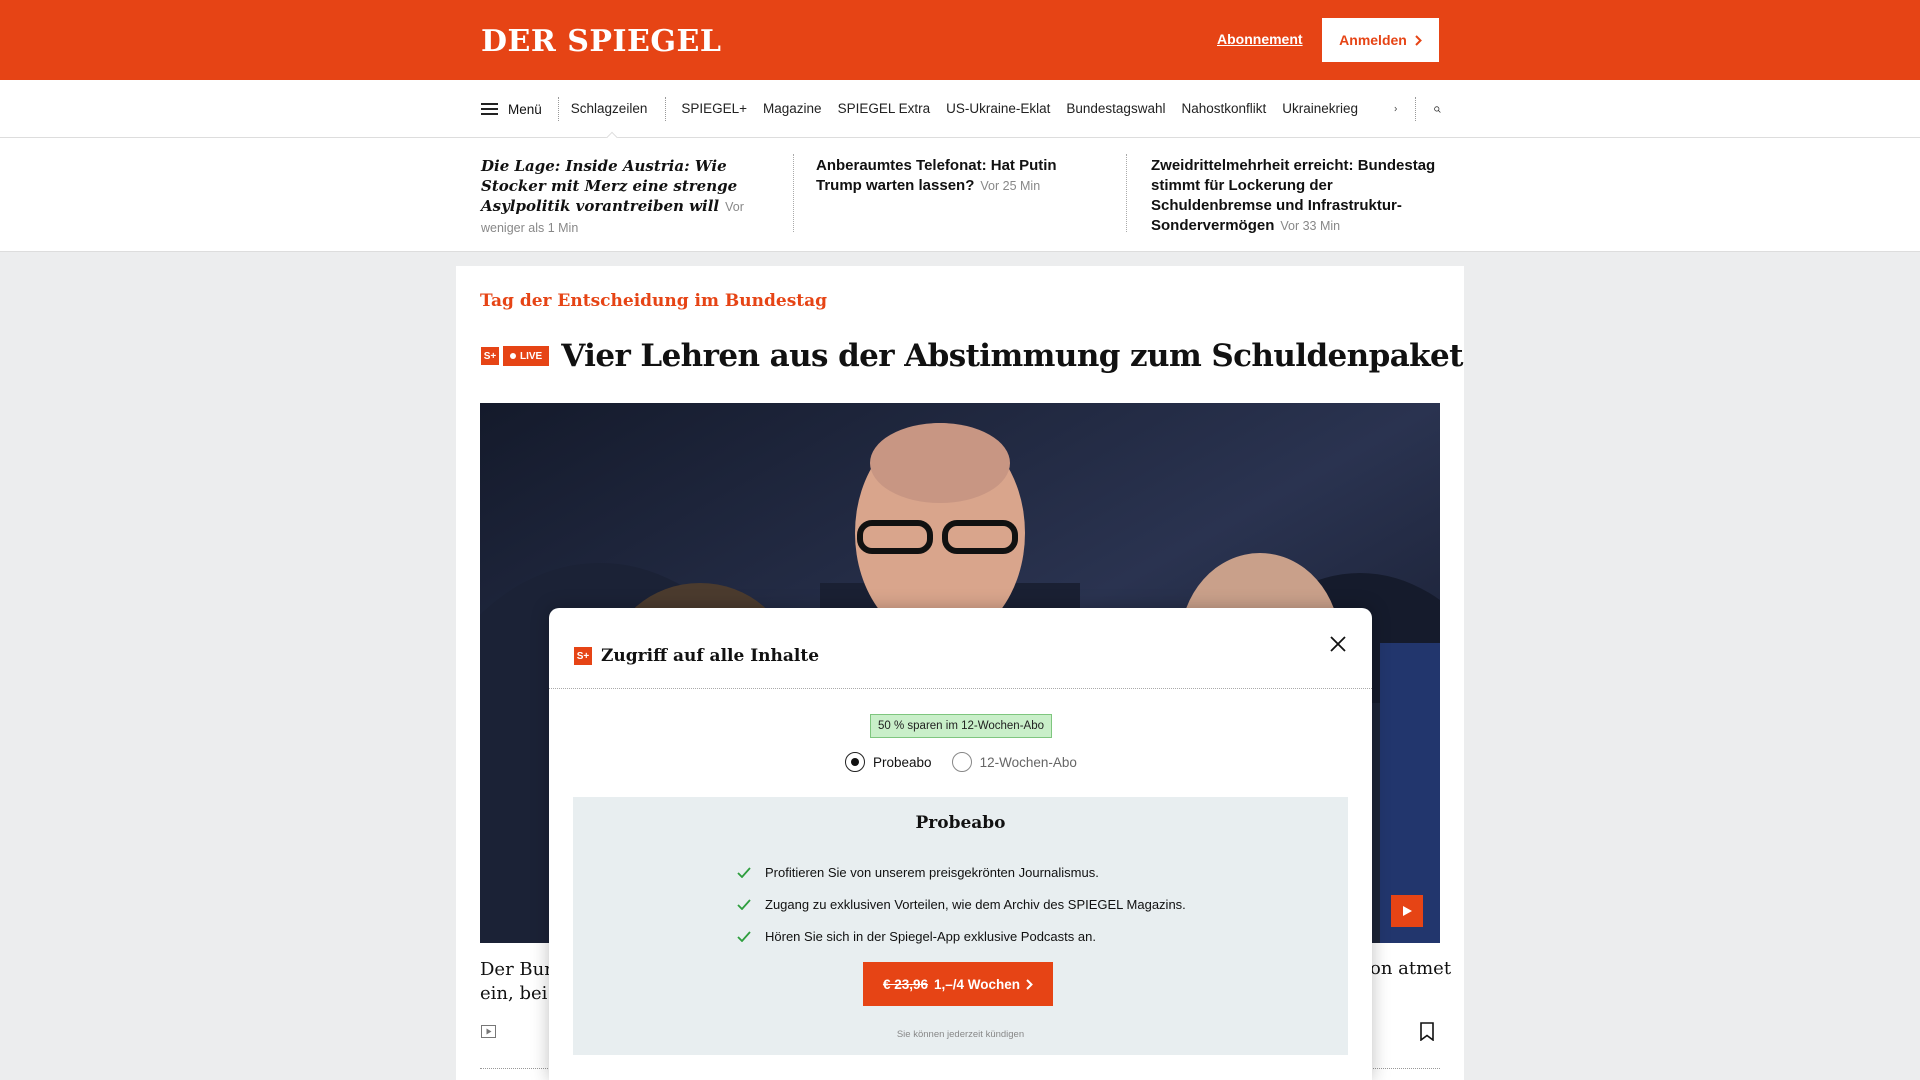 Image resolution: width=1920 pixels, height=1080 pixels. Describe the element at coordinates (1338, 644) in the screenshot. I see `close-icon` at that location.